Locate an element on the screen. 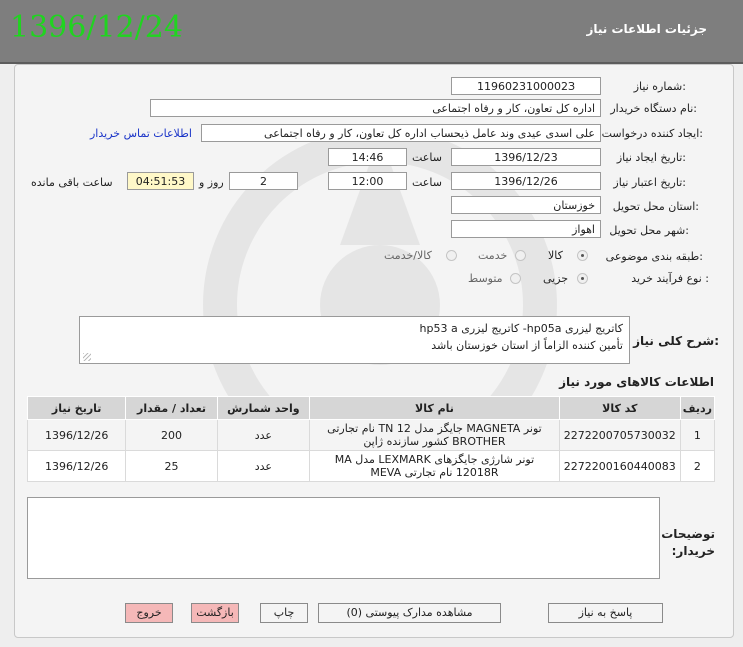 The width and height of the screenshot is (743, 647). need-number-label: شماره نیاز: is located at coordinates (659, 86).